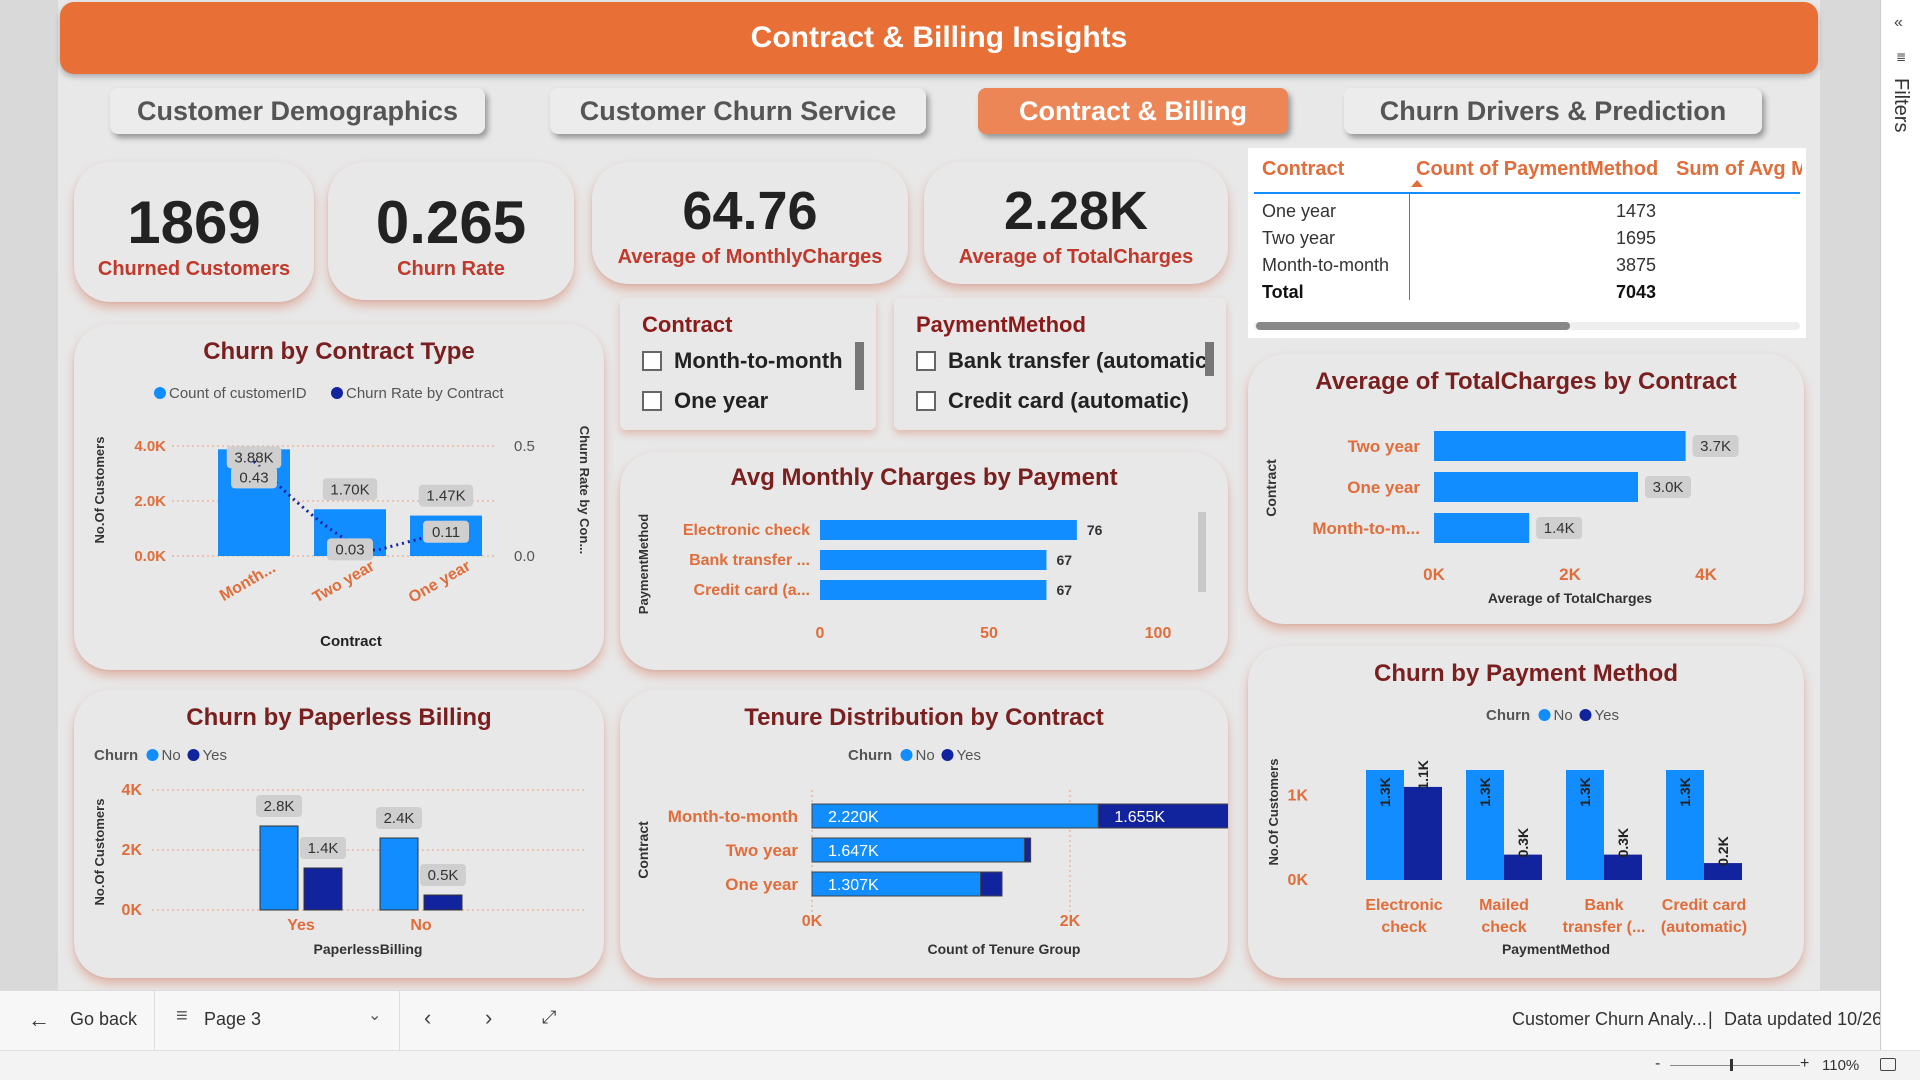 This screenshot has width=1920, height=1080. What do you see at coordinates (301, 925) in the screenshot?
I see `x-tick-label: Yes` at bounding box center [301, 925].